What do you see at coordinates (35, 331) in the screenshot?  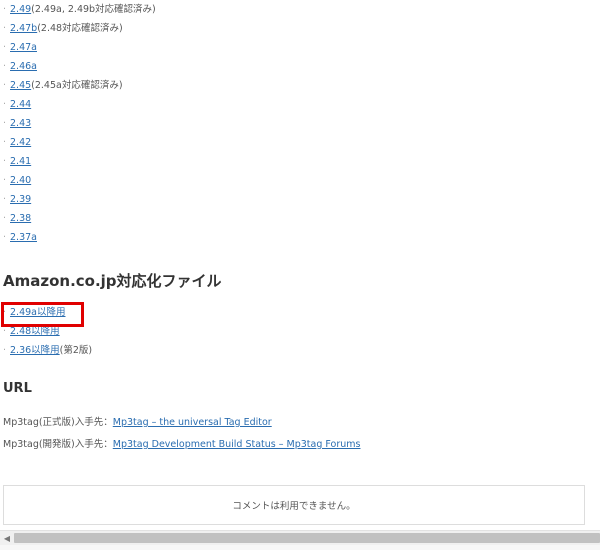 I see `amazon-link-2-48: 2.48以降用` at bounding box center [35, 331].